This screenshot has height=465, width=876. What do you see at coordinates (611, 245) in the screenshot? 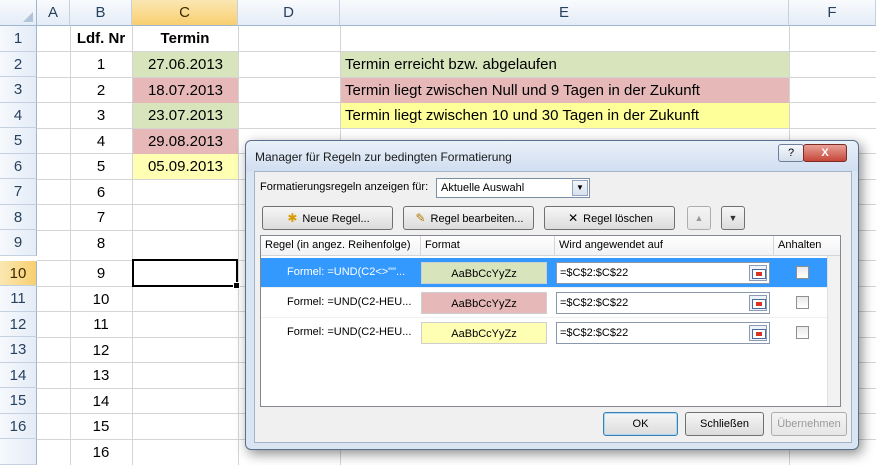
I see `col-applies-header: Wird angewendet auf` at bounding box center [611, 245].